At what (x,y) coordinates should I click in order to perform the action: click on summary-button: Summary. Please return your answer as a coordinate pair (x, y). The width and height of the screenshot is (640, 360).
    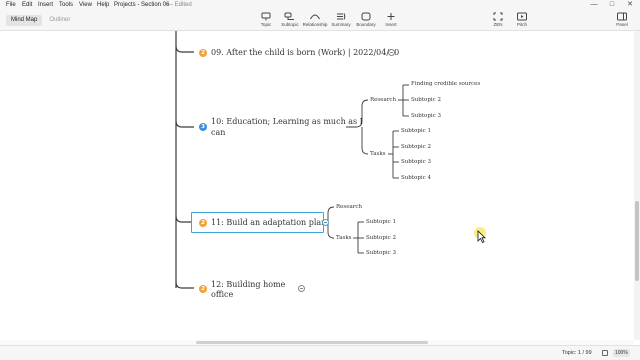
    Looking at the image, I should click on (341, 21).